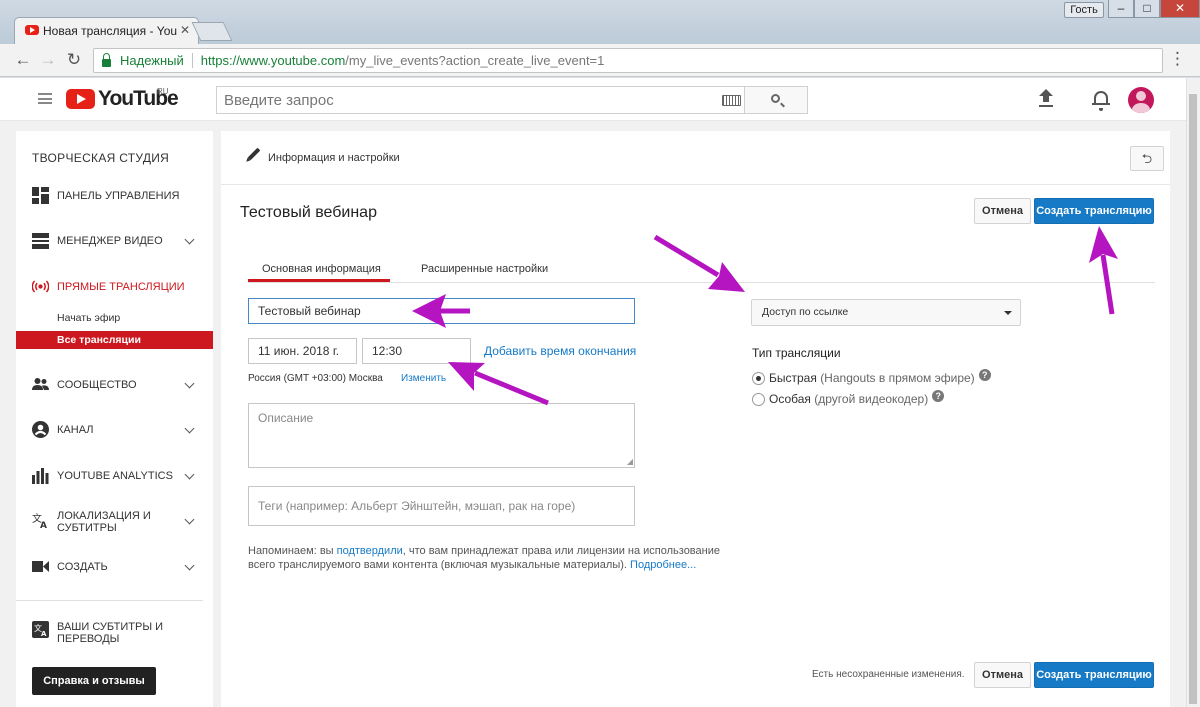 Image resolution: width=1200 pixels, height=707 pixels. Describe the element at coordinates (45, 98) in the screenshot. I see `hamburger-menu-icon` at that location.